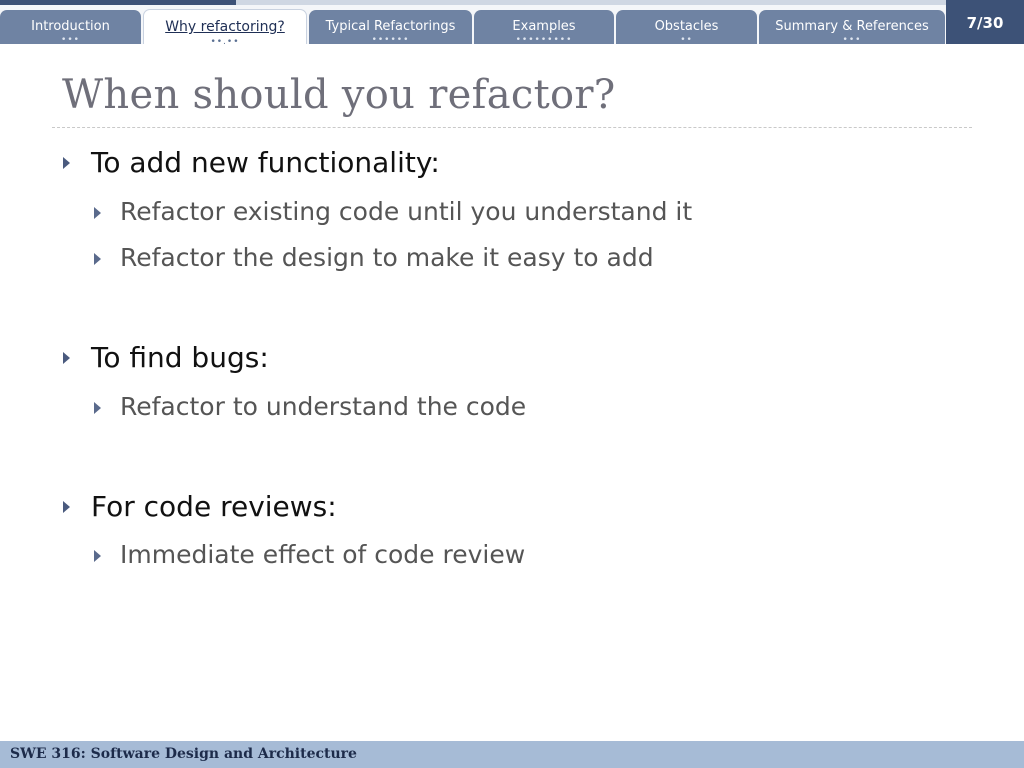  I want to click on progress-bar-filled, so click(118, 2).